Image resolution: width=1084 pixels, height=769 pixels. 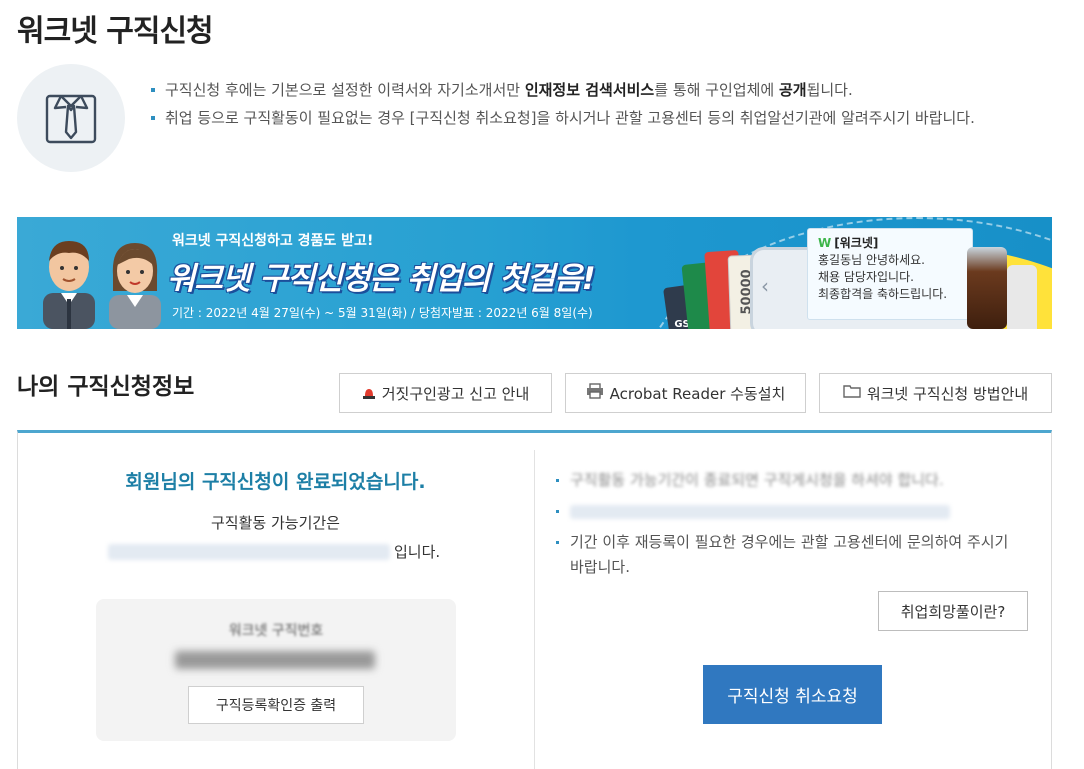 I want to click on cup-drink-illustration, so click(x=1022, y=297).